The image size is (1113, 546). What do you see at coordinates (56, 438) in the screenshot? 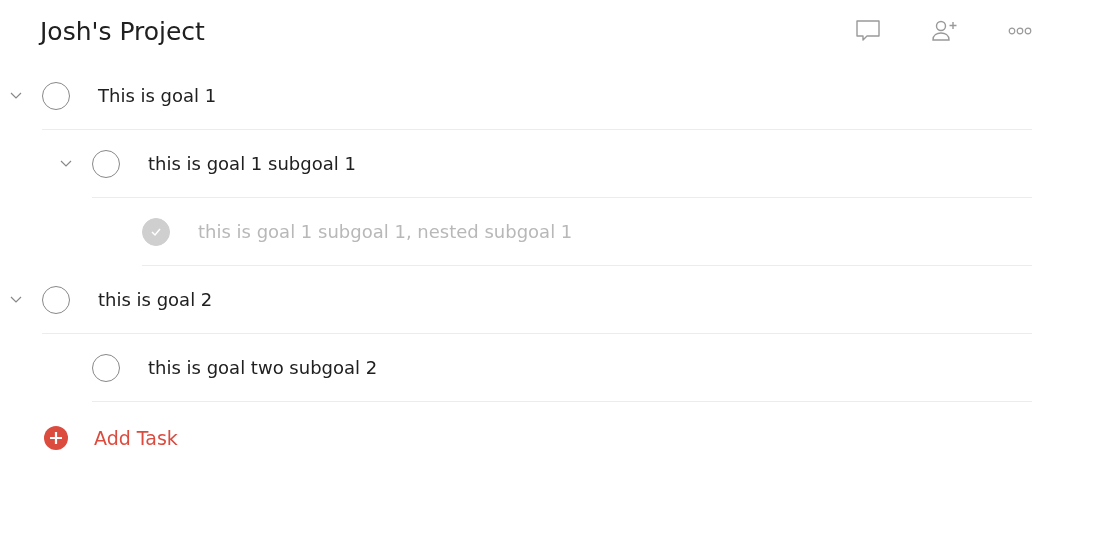
I see `plus-icon` at bounding box center [56, 438].